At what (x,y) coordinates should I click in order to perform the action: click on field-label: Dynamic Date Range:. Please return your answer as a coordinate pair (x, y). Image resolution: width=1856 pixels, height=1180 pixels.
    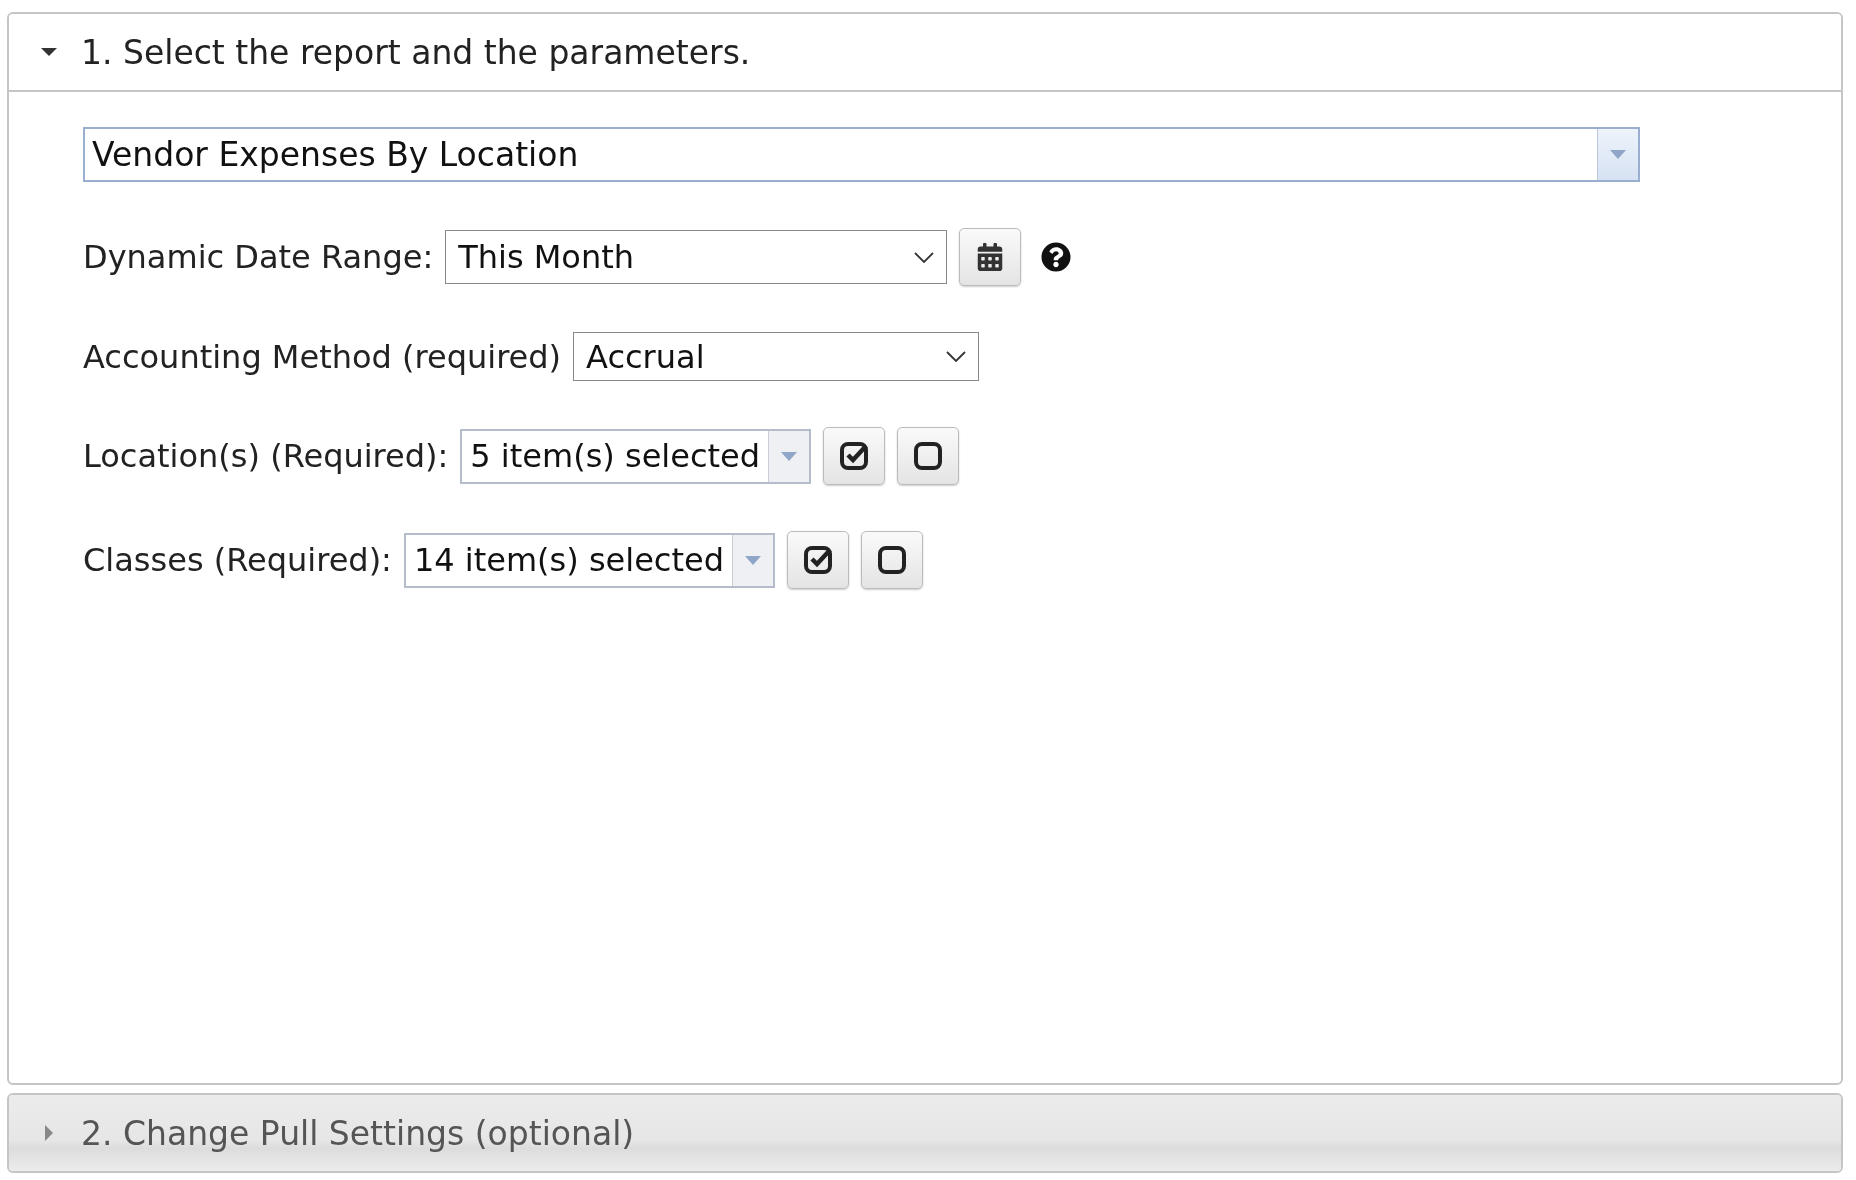
    Looking at the image, I should click on (258, 257).